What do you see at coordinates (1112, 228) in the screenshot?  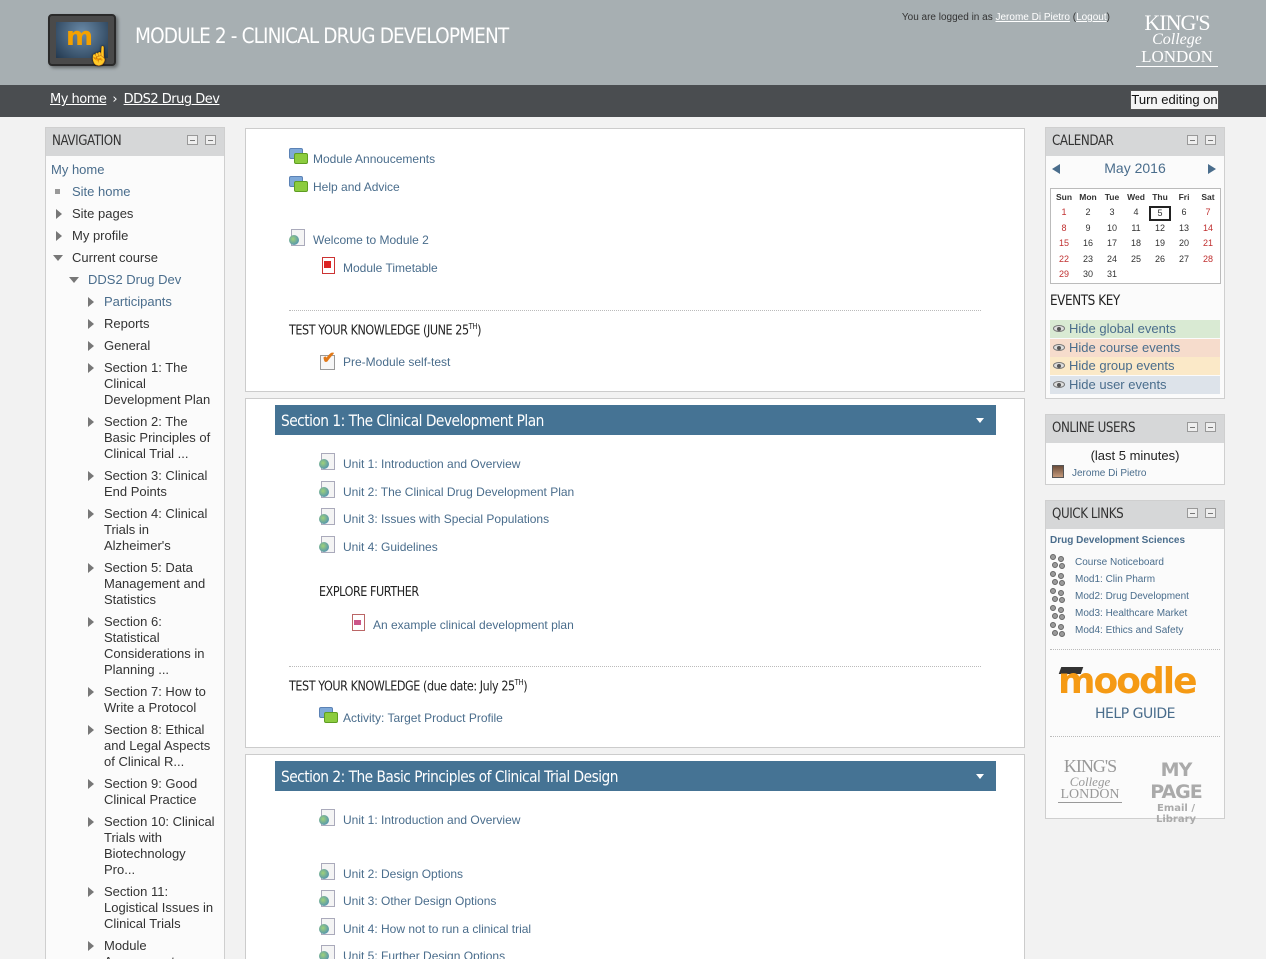 I see `calendar-day: 10` at bounding box center [1112, 228].